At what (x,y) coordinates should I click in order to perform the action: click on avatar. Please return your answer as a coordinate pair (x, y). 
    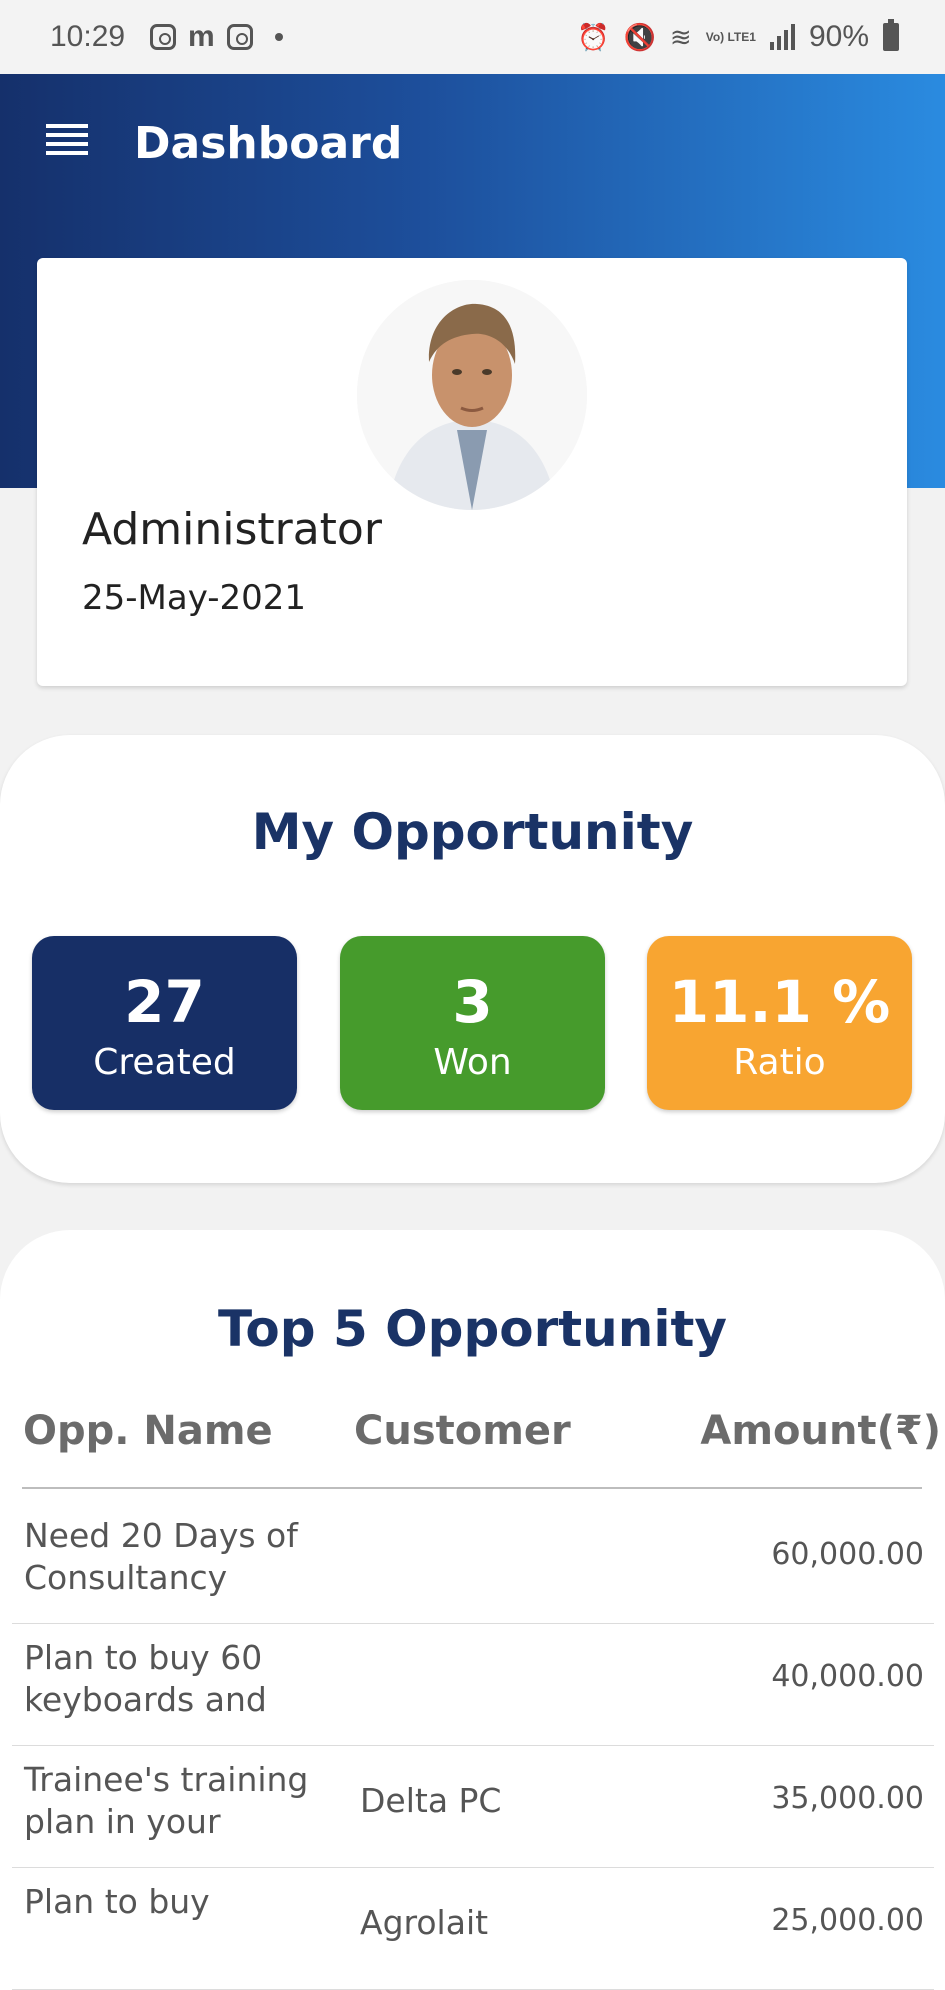
    Looking at the image, I should click on (472, 395).